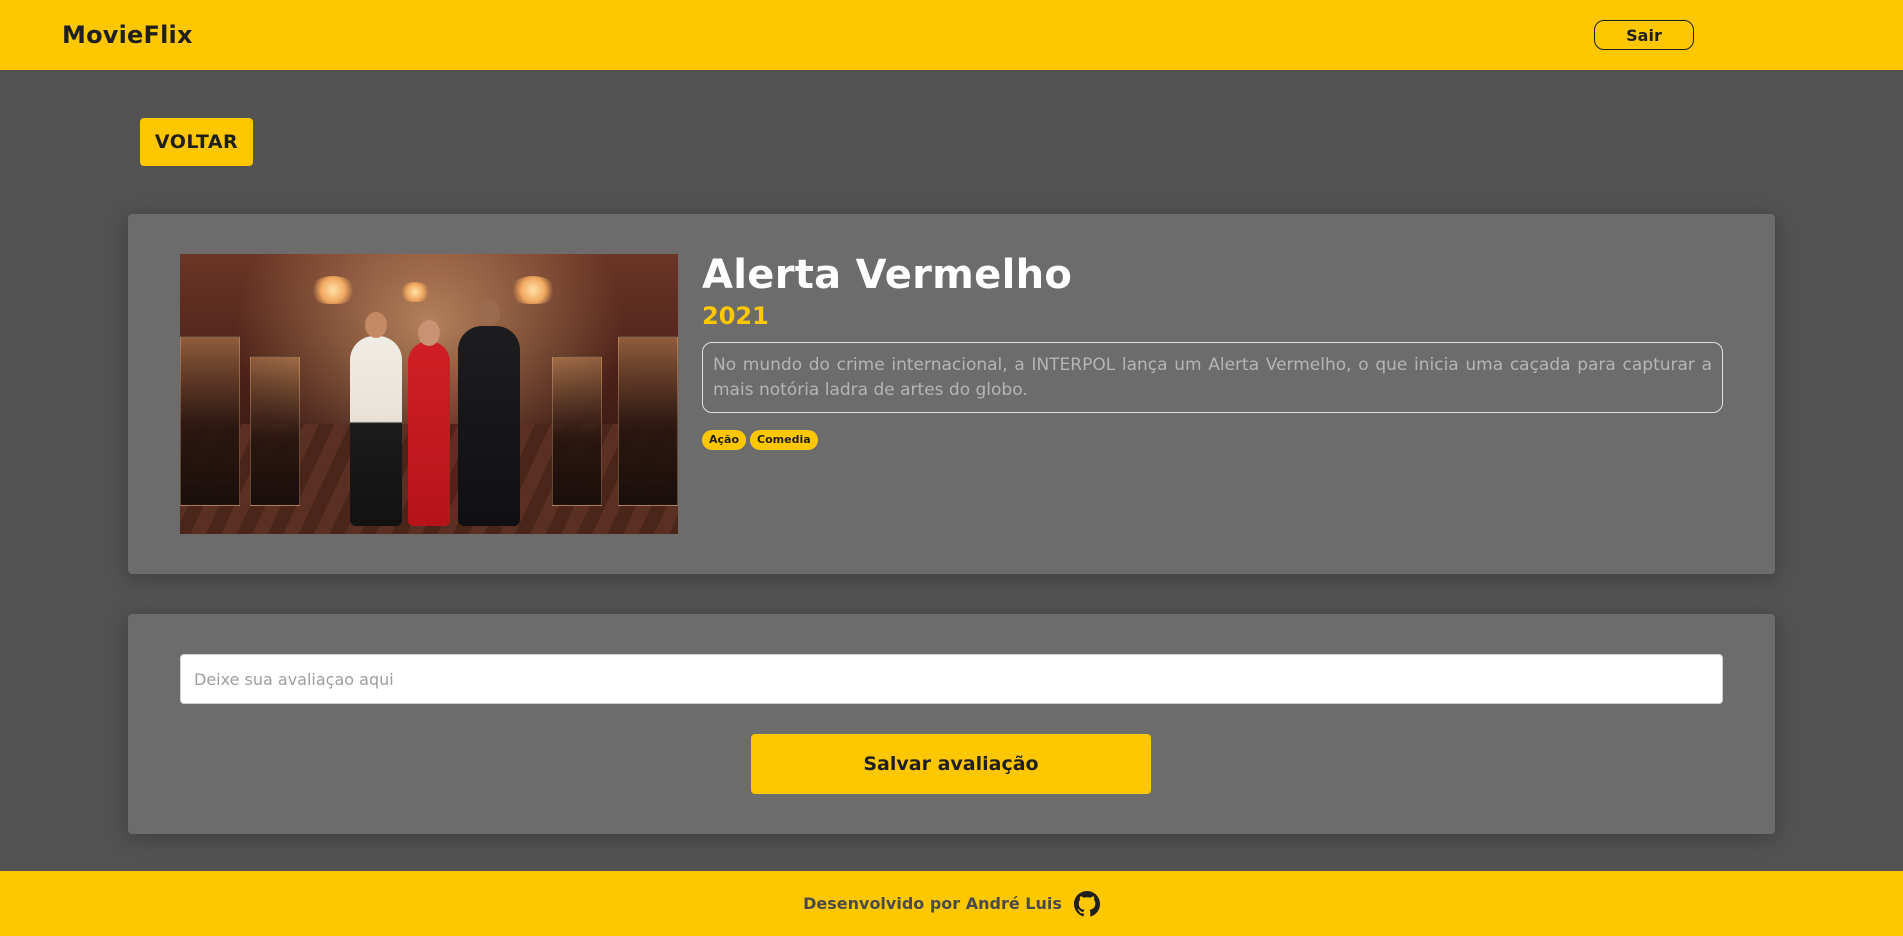  Describe the element at coordinates (887, 275) in the screenshot. I see `movie-title: Alerta Vermelho` at that location.